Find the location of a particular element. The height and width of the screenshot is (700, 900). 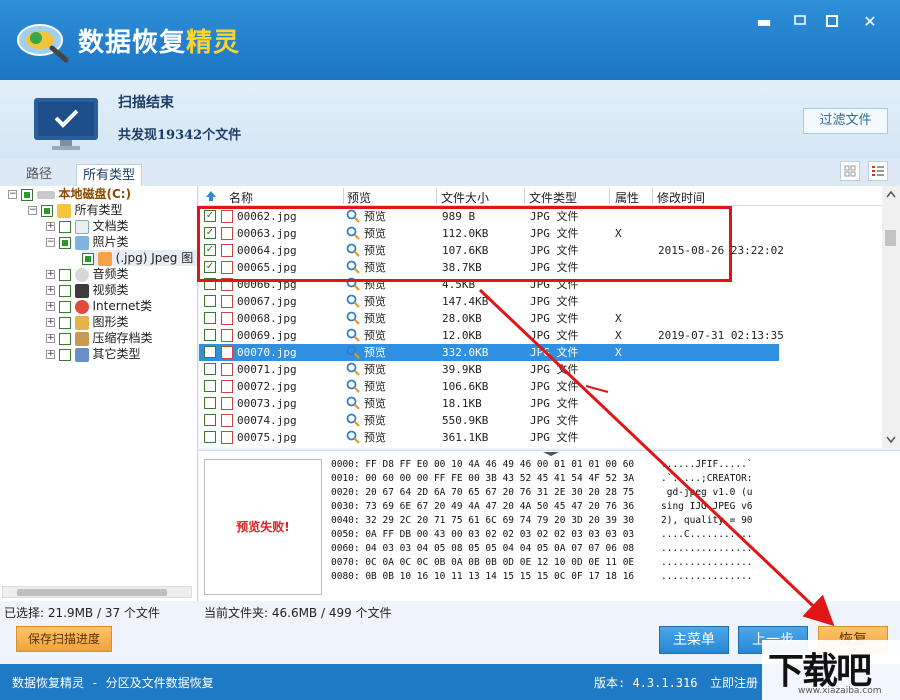

list-view-button is located at coordinates (878, 171).